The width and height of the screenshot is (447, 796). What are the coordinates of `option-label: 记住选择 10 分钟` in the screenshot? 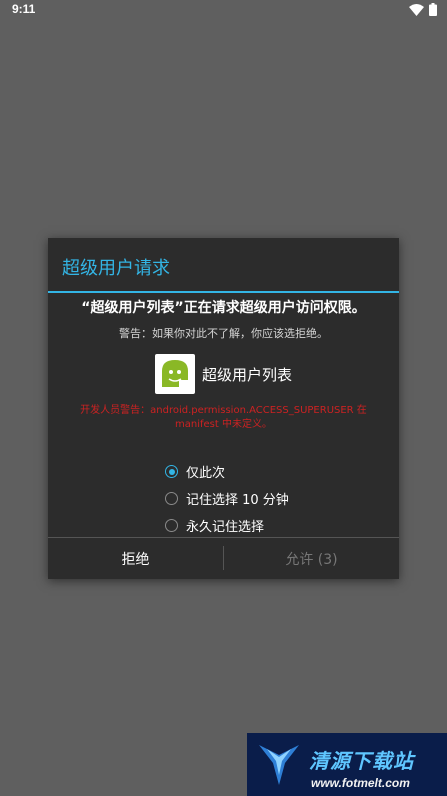 It's located at (237, 500).